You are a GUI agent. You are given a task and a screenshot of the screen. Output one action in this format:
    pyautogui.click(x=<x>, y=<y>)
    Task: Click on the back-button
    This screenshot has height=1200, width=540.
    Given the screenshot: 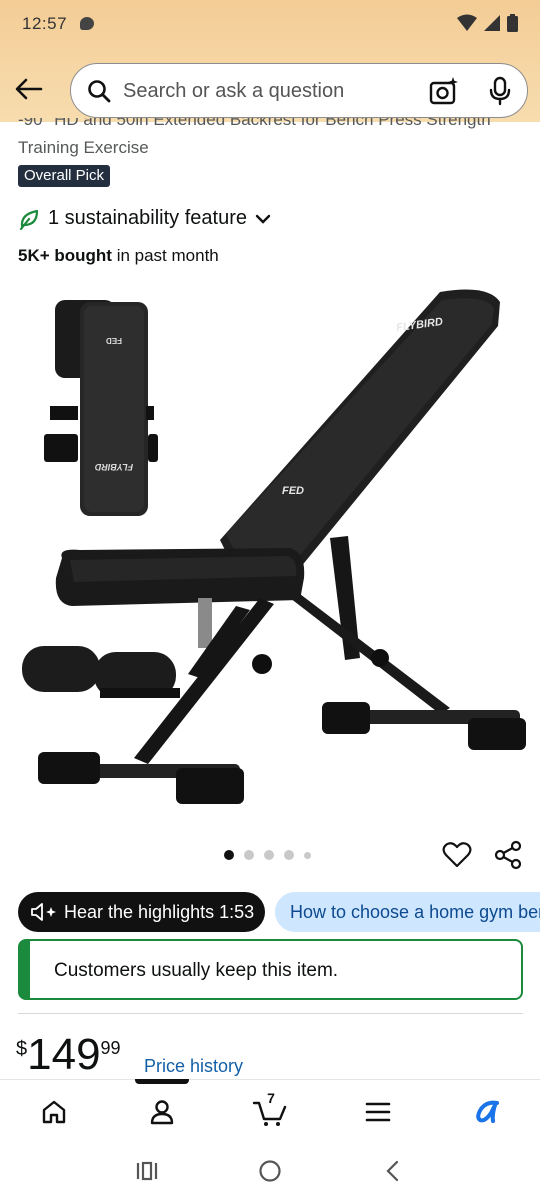 What is the action you would take?
    pyautogui.click(x=29, y=89)
    